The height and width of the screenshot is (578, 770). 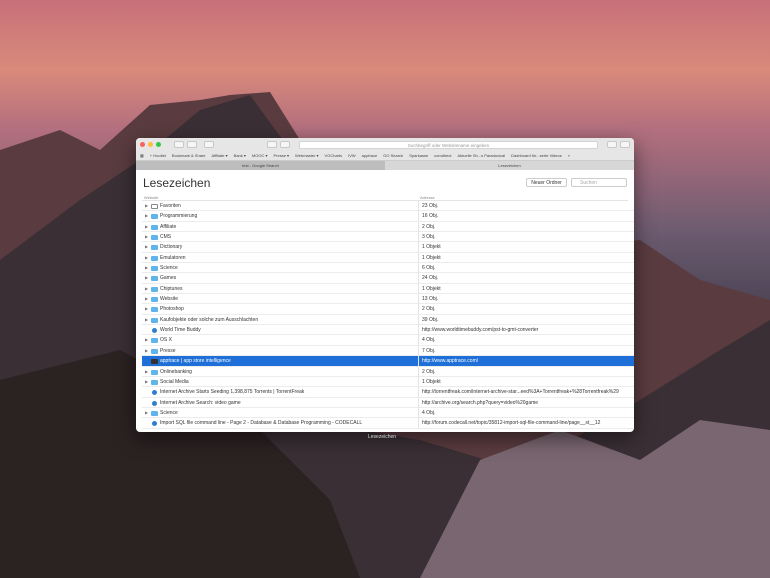 I want to click on bookmark-address: 4 Obj., so click(x=526, y=340).